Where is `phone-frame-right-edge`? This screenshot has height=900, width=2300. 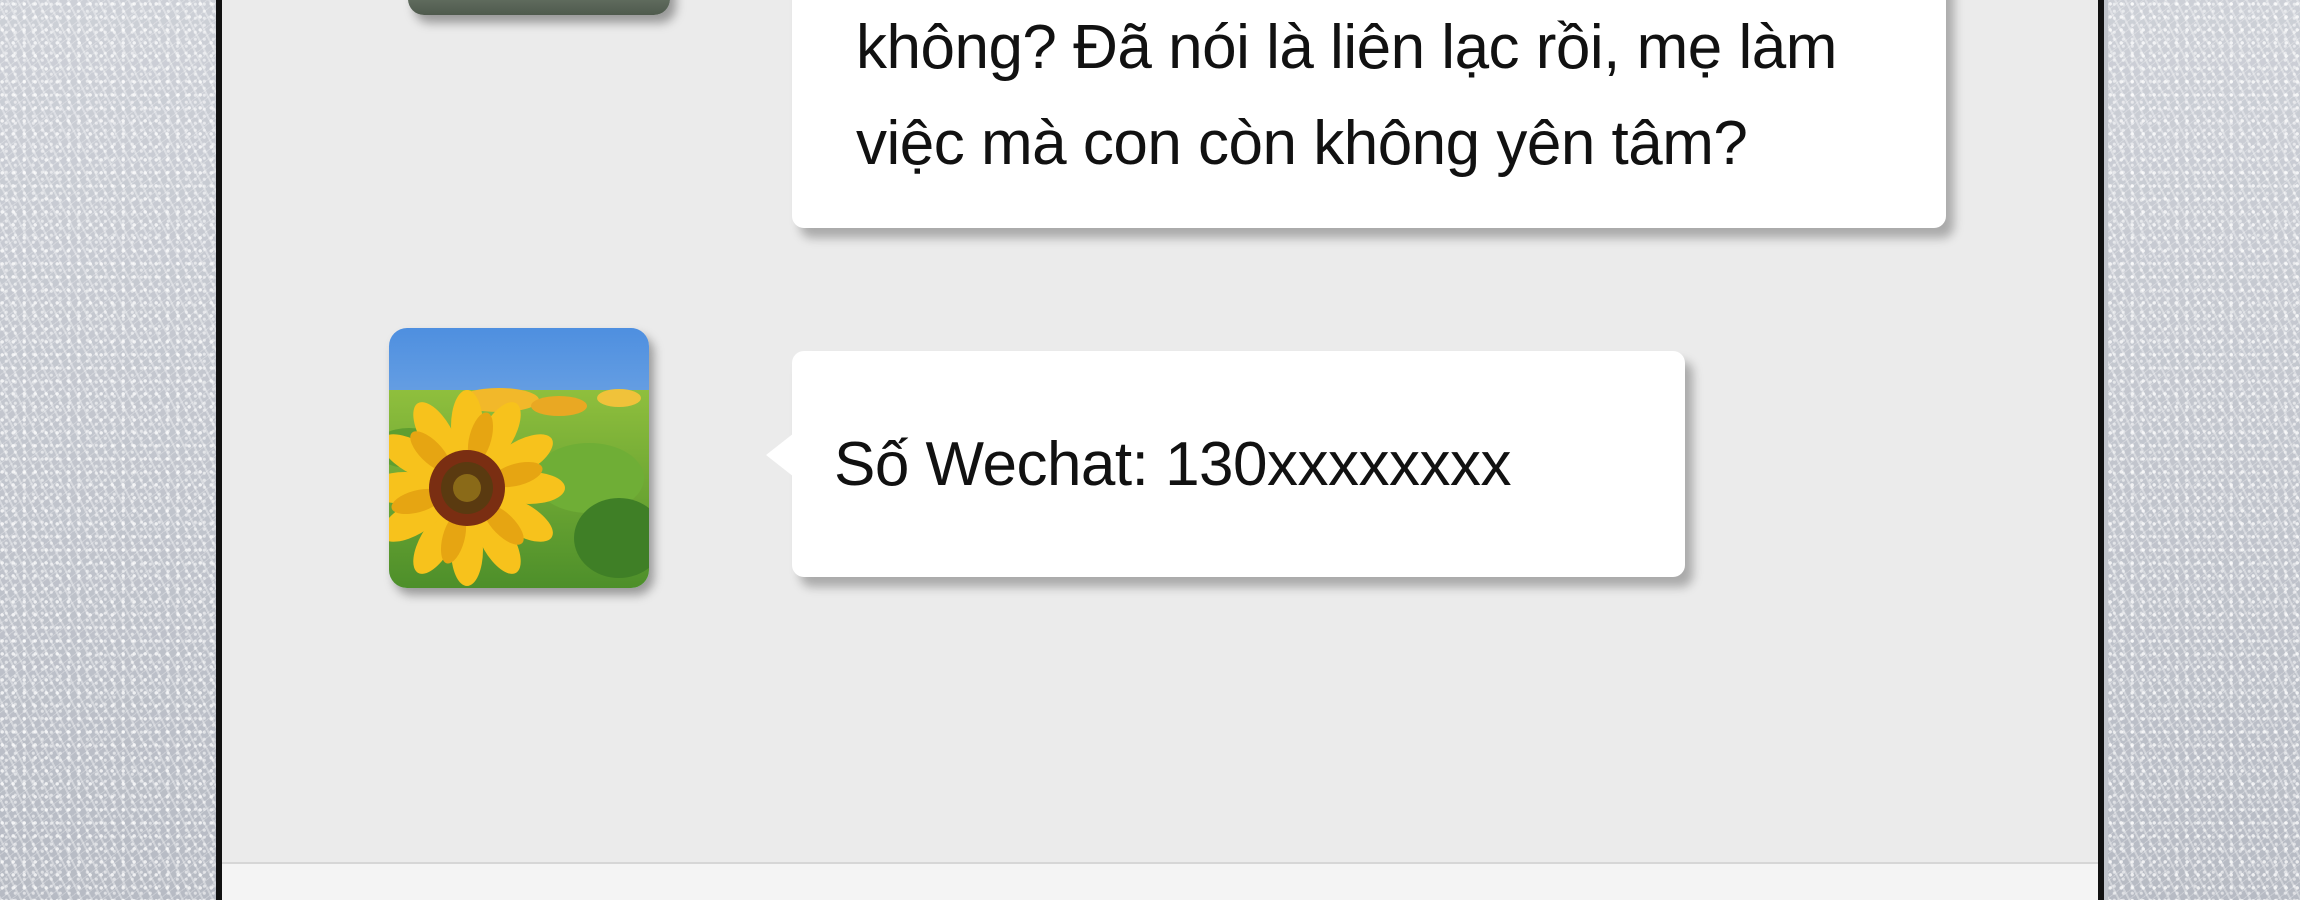
phone-frame-right-edge is located at coordinates (2101, 450).